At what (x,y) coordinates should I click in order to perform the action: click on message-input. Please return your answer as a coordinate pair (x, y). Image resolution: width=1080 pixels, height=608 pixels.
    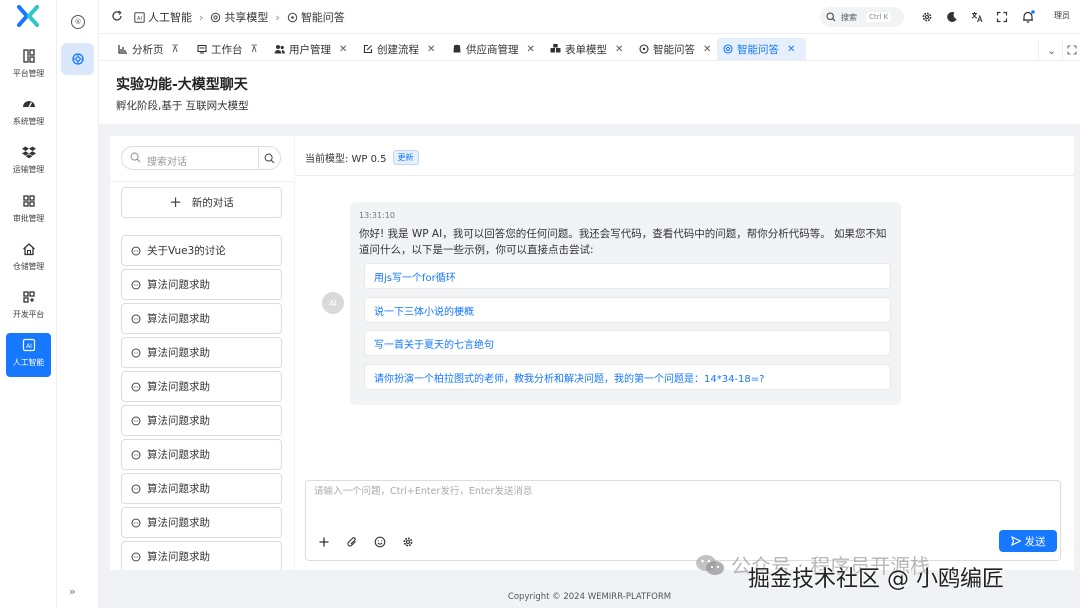
    Looking at the image, I should click on (564, 491).